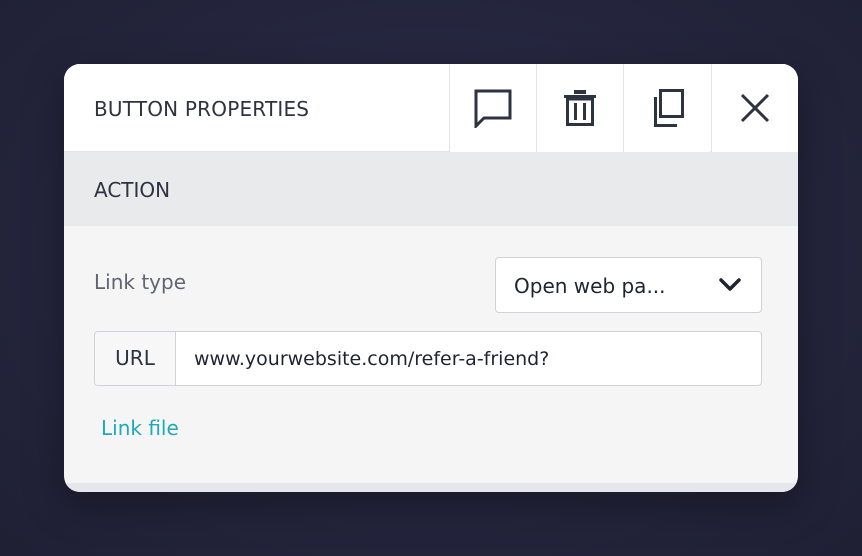 This screenshot has width=862, height=556. I want to click on chevron-down-icon, so click(730, 284).